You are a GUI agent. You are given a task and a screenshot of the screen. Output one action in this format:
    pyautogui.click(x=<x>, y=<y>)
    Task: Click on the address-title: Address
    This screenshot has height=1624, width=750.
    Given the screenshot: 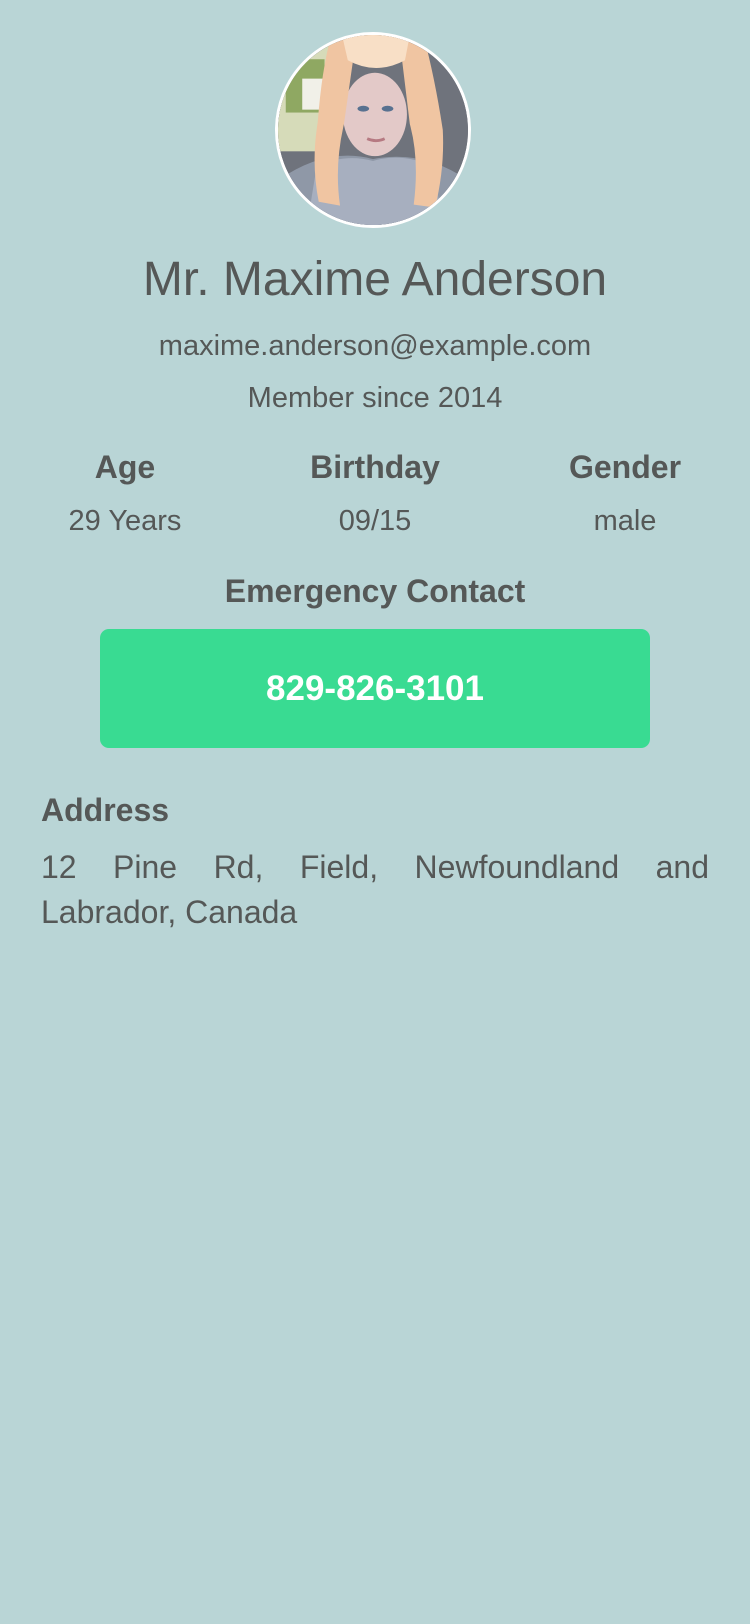 What is the action you would take?
    pyautogui.click(x=105, y=810)
    